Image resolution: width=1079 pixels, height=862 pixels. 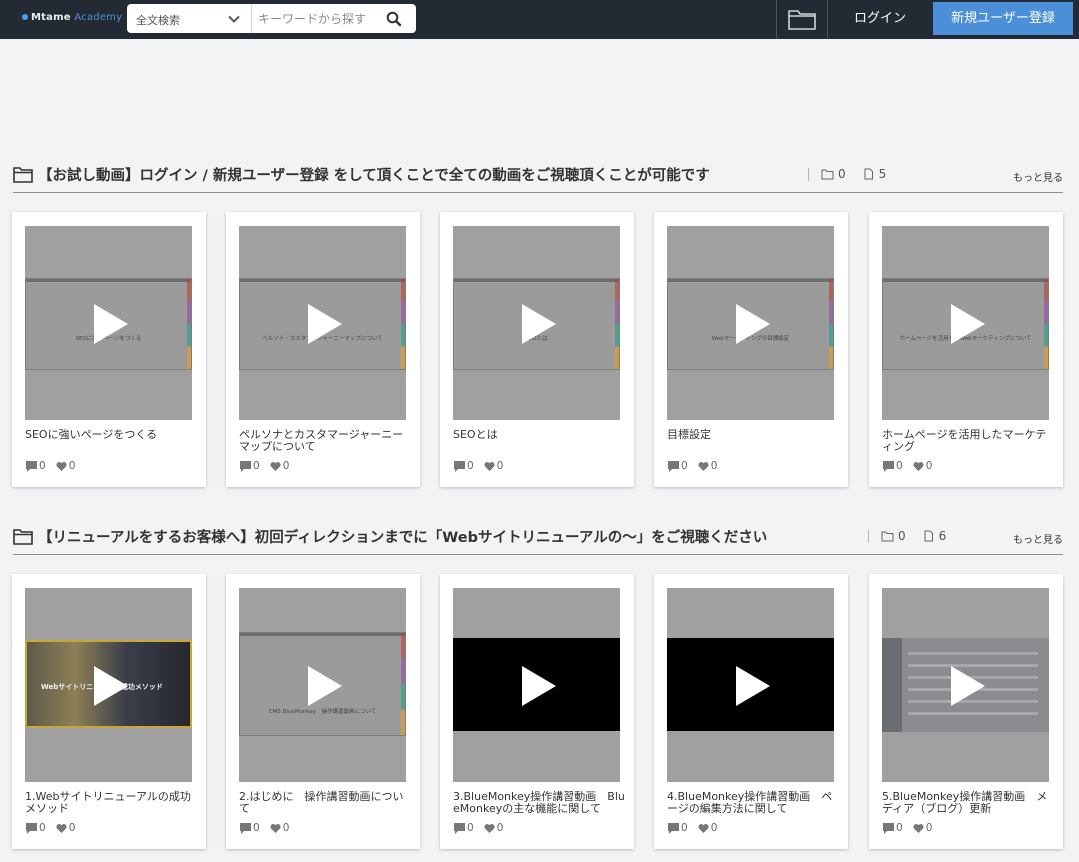 What do you see at coordinates (882, 174) in the screenshot?
I see `file-count: 5` at bounding box center [882, 174].